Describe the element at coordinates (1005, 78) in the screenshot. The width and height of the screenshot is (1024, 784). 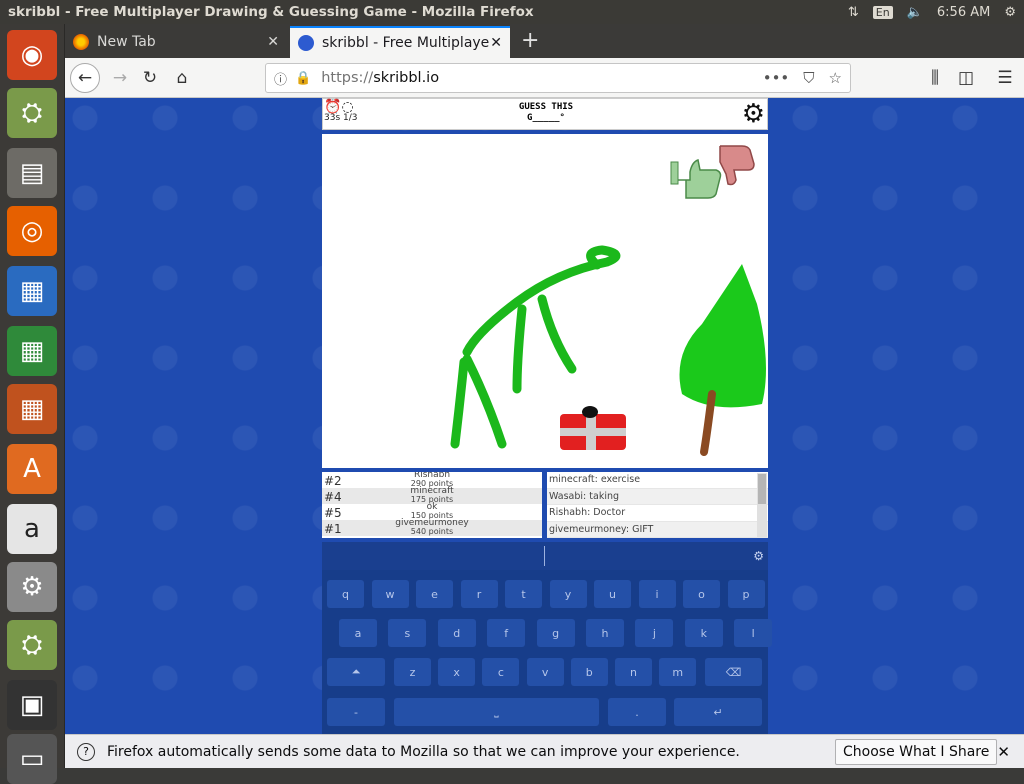
I see `menu-icon: ☰` at that location.